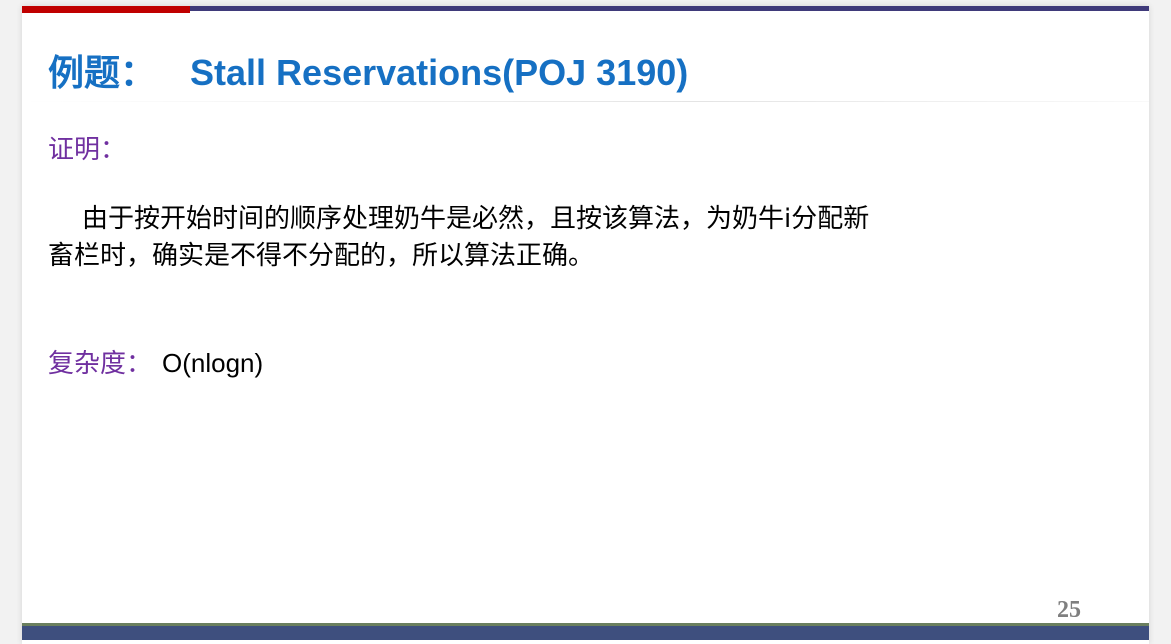 The height and width of the screenshot is (644, 1171). Describe the element at coordinates (439, 72) in the screenshot. I see `title-main: Stall Reservations(POJ 3190)` at that location.